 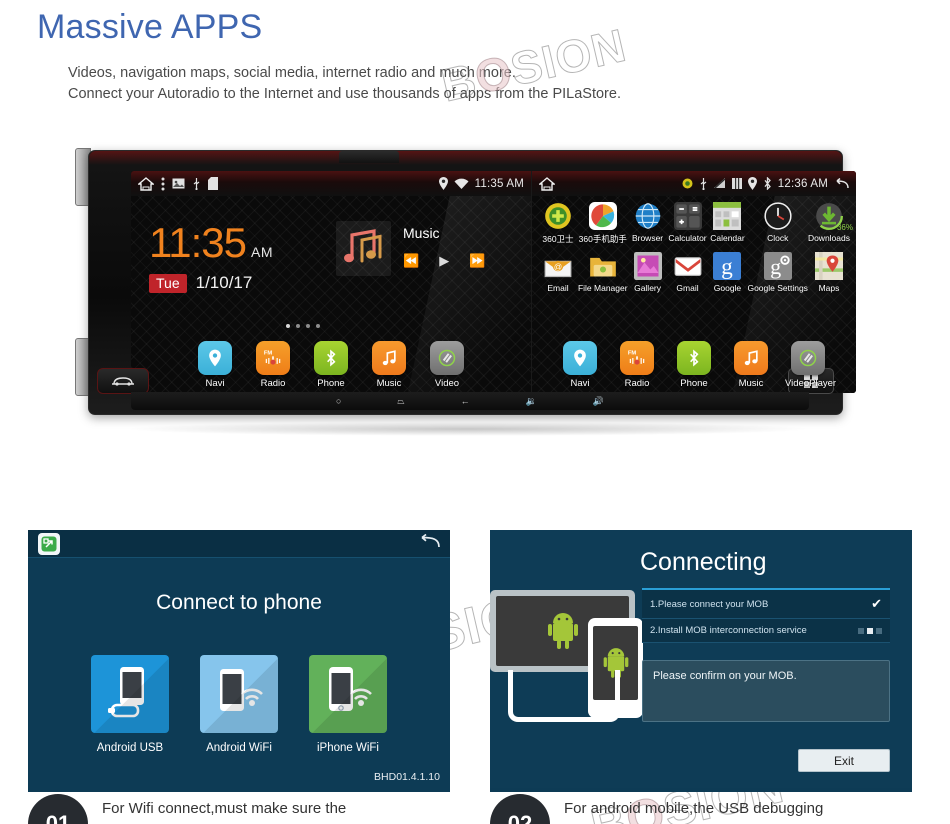 I want to click on music-controls: ⏪ ▶ ⏩, so click(x=444, y=261).